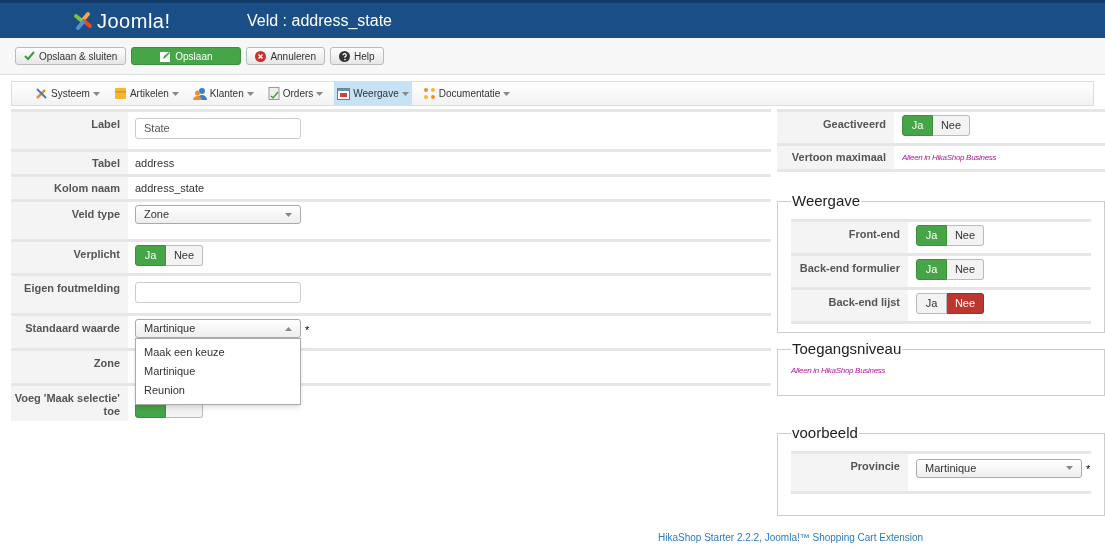 This screenshot has height=556, width=1105. What do you see at coordinates (854, 124) in the screenshot?
I see `field-label: Geactiveerd` at bounding box center [854, 124].